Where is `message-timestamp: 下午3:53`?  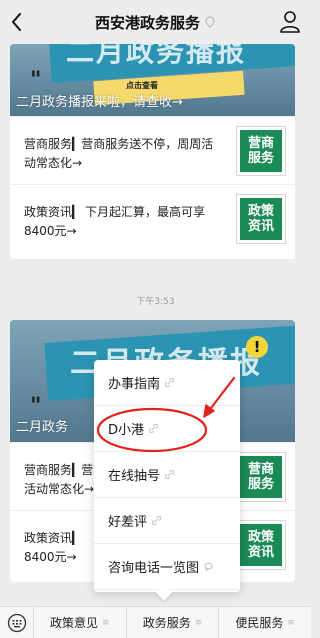
message-timestamp: 下午3:53 is located at coordinates (155, 302).